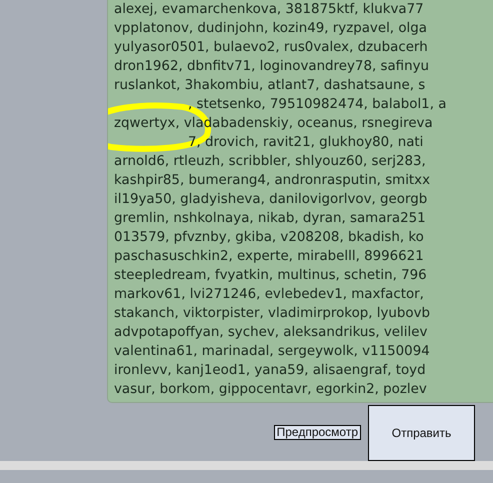  Describe the element at coordinates (272, 67) in the screenshot. I see `text-line: dron1962, dbnfitv71, loginovandrey78, safinyu` at that location.